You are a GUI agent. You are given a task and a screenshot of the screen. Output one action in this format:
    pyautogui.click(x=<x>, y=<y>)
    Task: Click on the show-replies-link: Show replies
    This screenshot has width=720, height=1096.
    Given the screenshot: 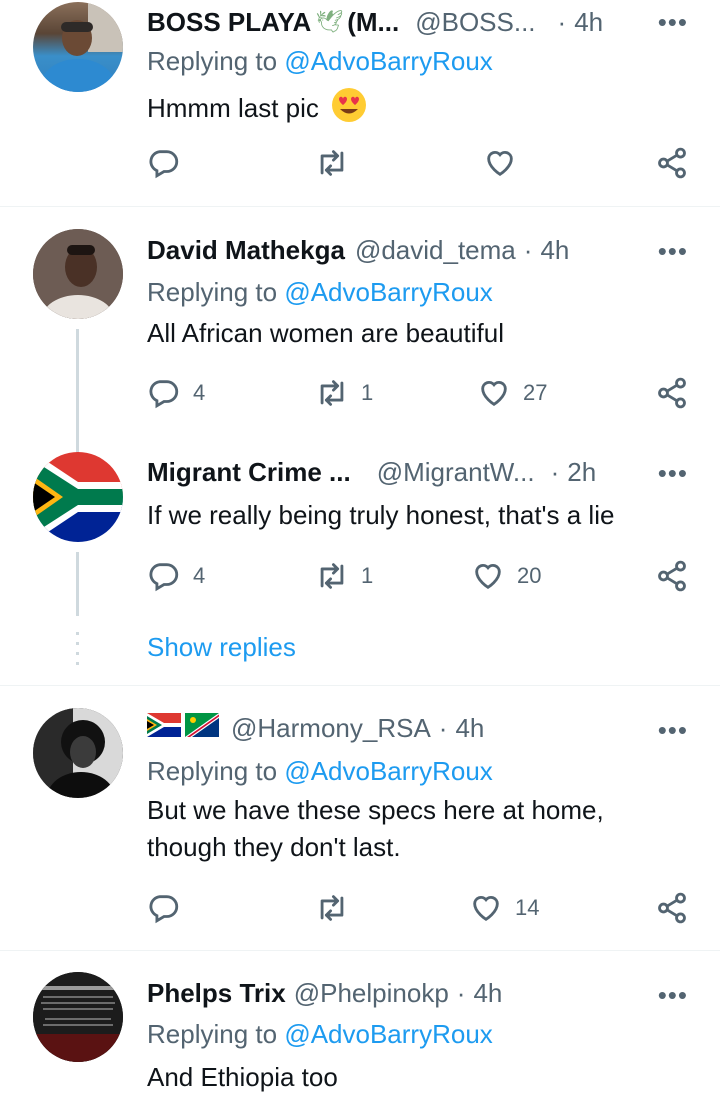 What is the action you would take?
    pyautogui.click(x=221, y=647)
    